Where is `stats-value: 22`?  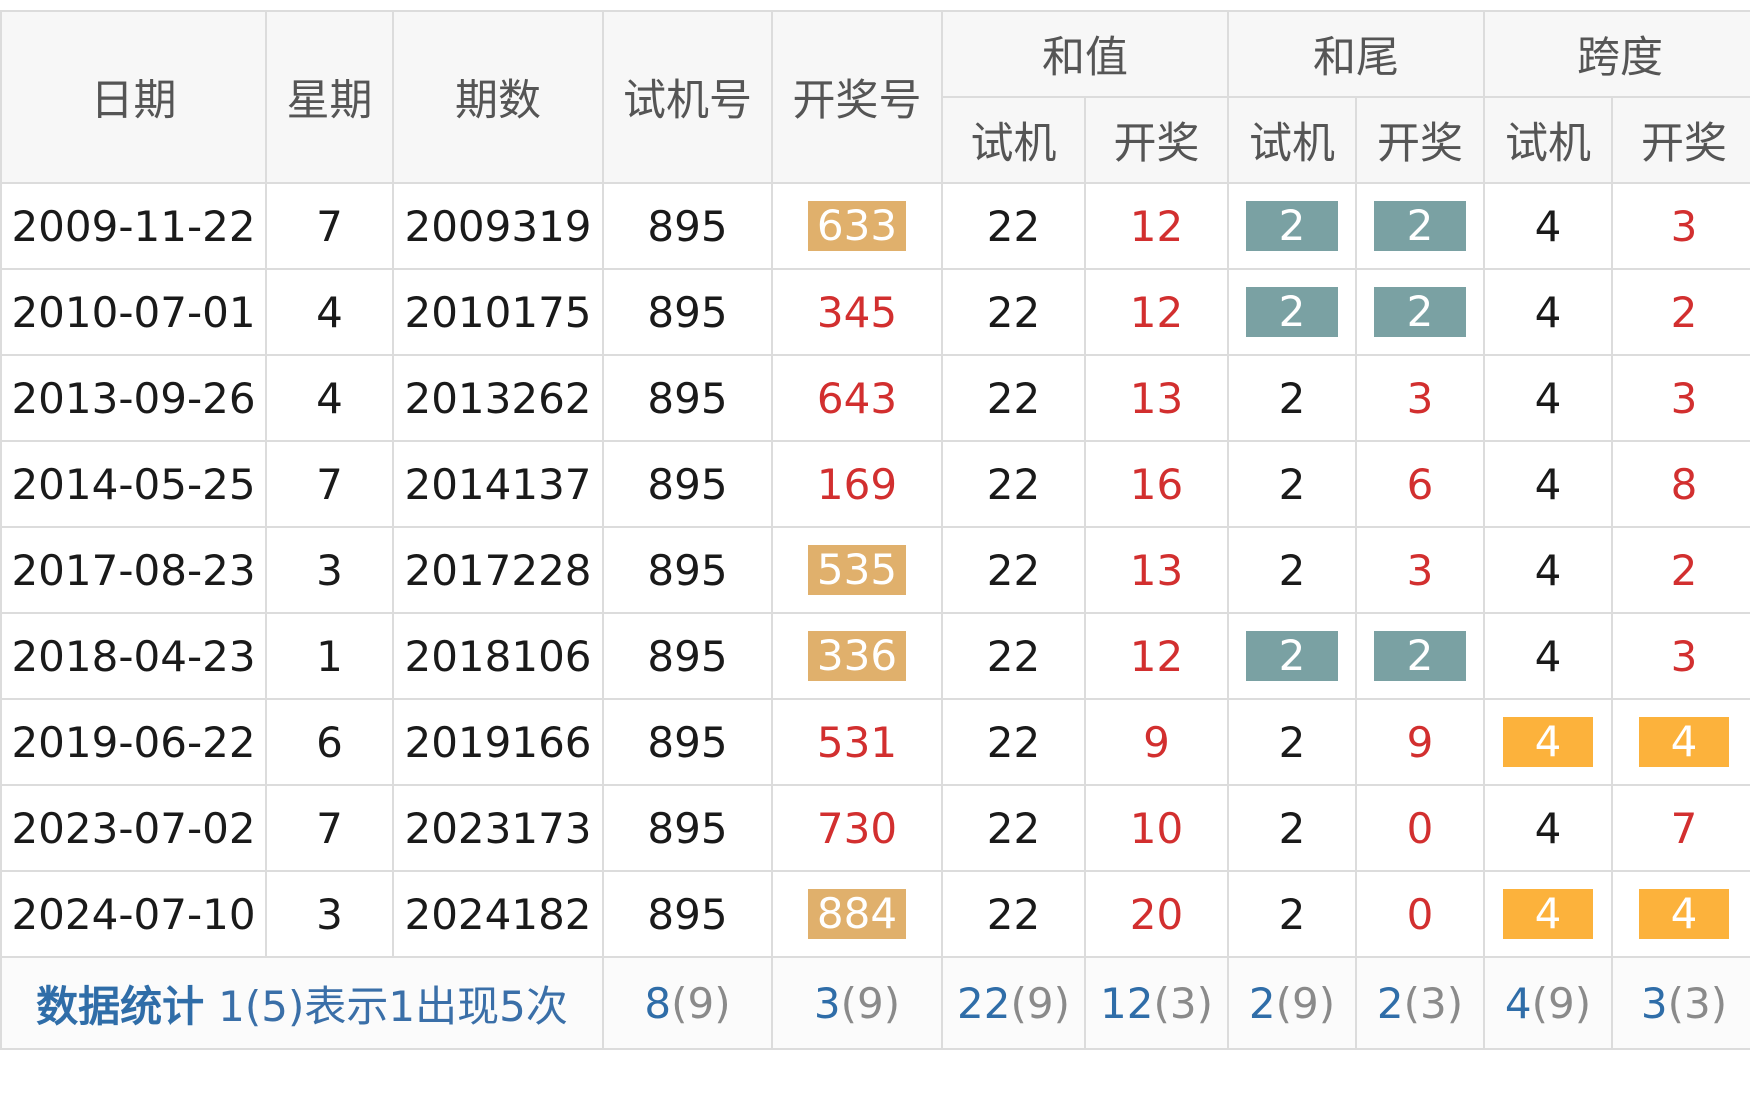 stats-value: 22 is located at coordinates (984, 1003).